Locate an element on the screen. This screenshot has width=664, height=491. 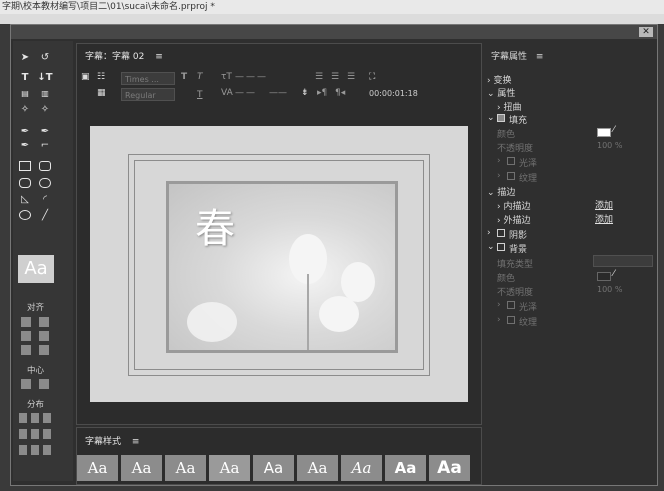
align-right-icon is located at coordinates (26, 350).